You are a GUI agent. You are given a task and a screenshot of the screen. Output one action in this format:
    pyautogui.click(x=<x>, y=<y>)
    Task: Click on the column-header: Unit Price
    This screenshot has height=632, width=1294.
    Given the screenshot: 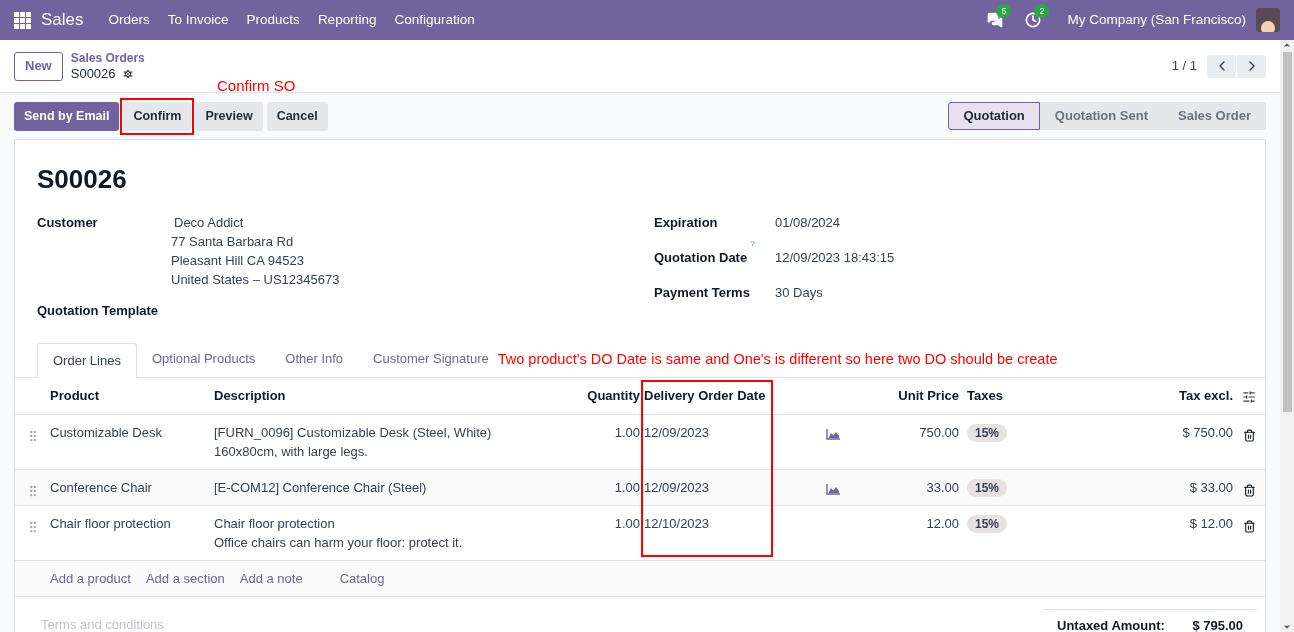 What is the action you would take?
    pyautogui.click(x=907, y=396)
    